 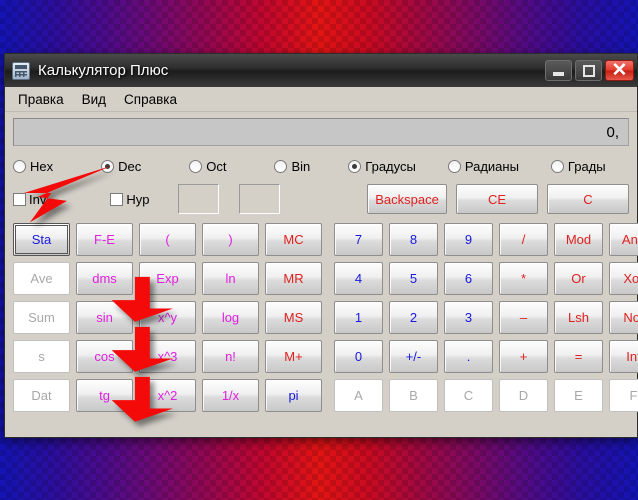 What do you see at coordinates (161, 166) in the screenshot?
I see `number-base-radio-group: Hex Dec Oct Bin` at bounding box center [161, 166].